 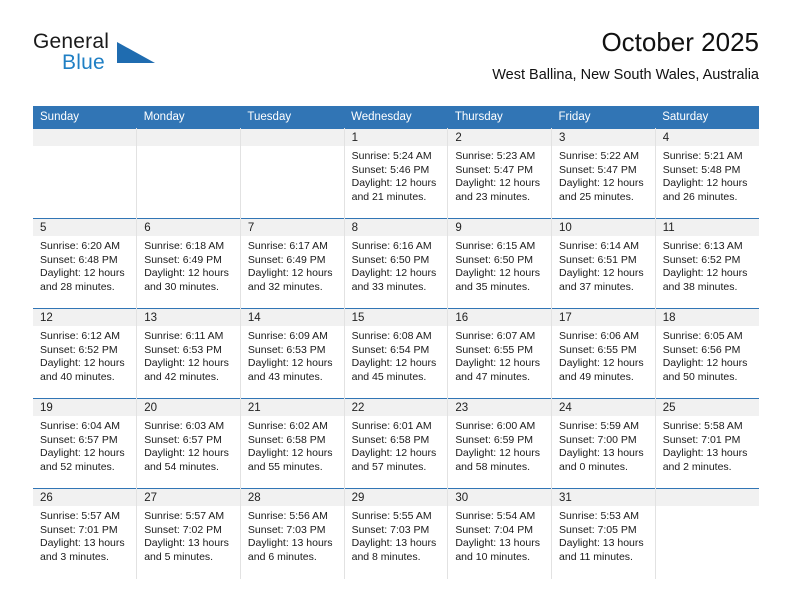 I want to click on sunrise-text: Sunrise: 5:57 AM, so click(x=80, y=516).